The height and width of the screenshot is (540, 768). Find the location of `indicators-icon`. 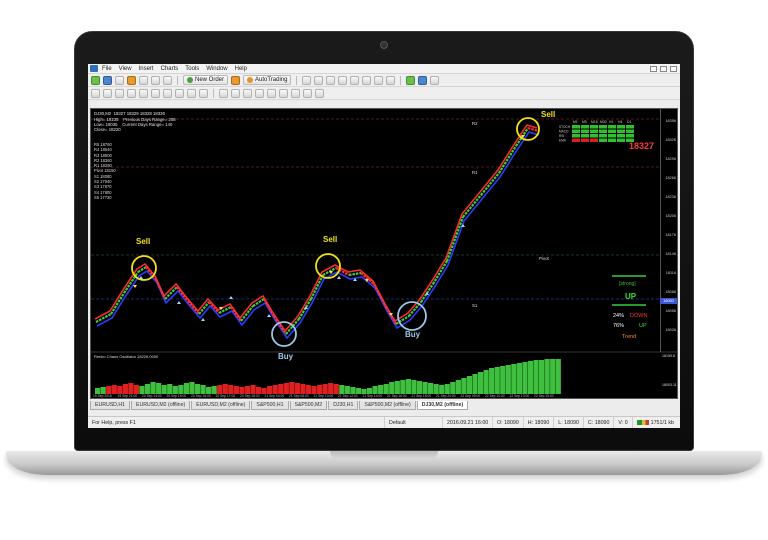

indicators-icon is located at coordinates (411, 80).